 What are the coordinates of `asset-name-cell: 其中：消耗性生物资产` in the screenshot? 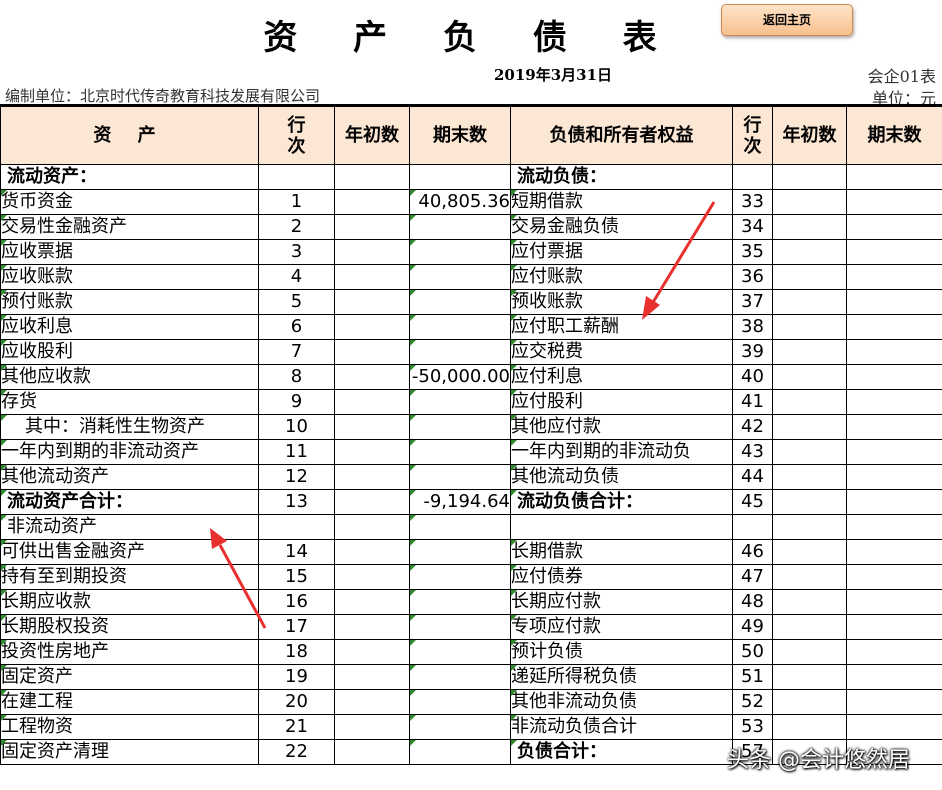 It's located at (129, 427).